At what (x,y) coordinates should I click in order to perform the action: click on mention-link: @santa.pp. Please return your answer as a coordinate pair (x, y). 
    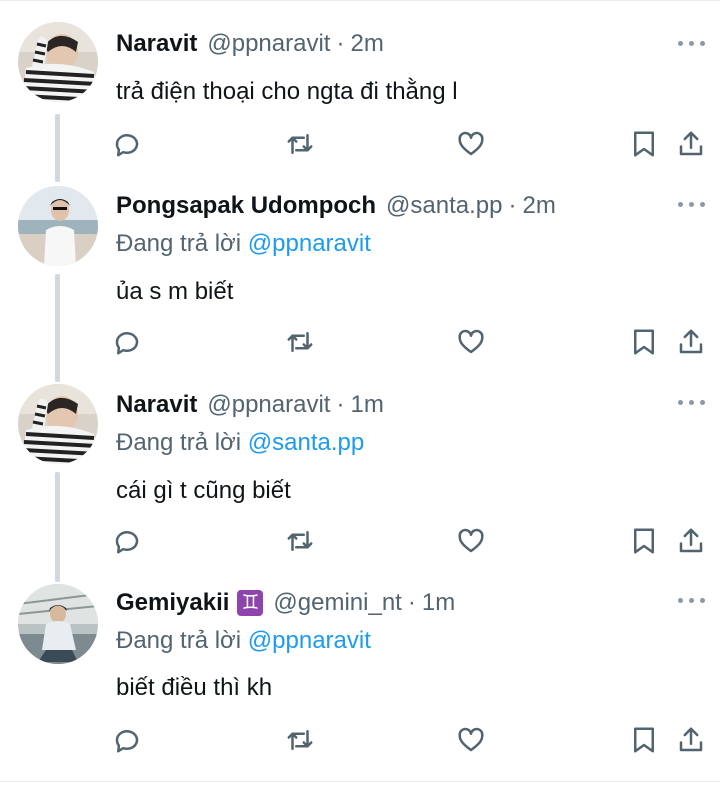
    Looking at the image, I should click on (306, 442).